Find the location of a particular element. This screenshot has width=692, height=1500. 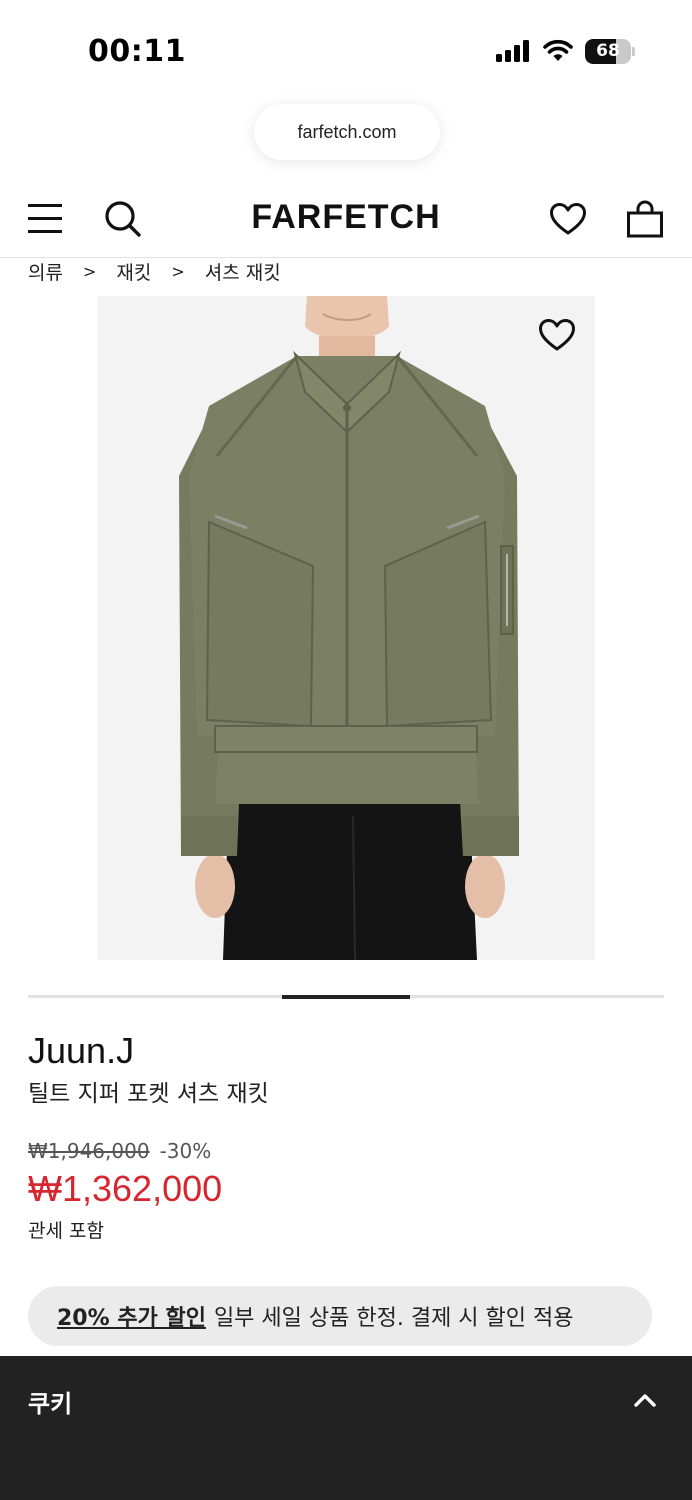

chevron-up-icon is located at coordinates (645, 1400).